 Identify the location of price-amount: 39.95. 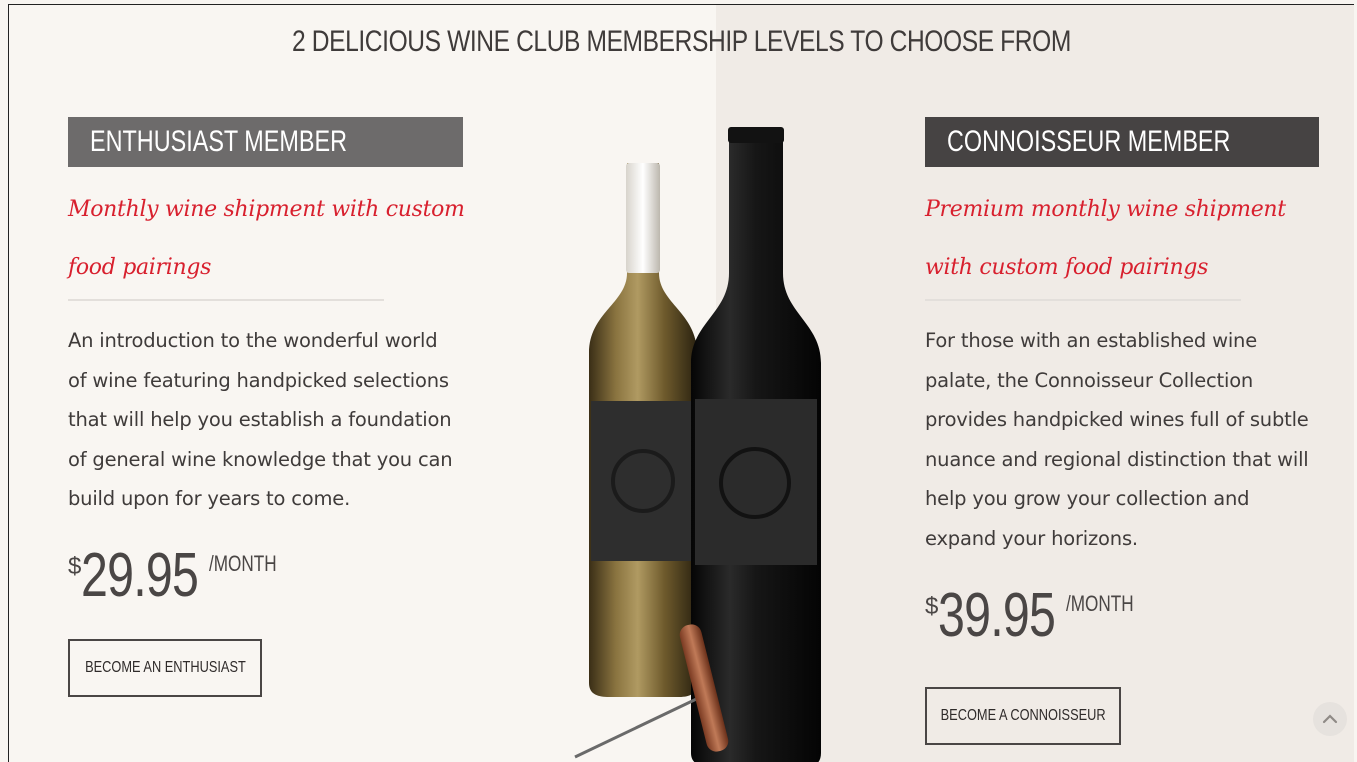
(997, 615).